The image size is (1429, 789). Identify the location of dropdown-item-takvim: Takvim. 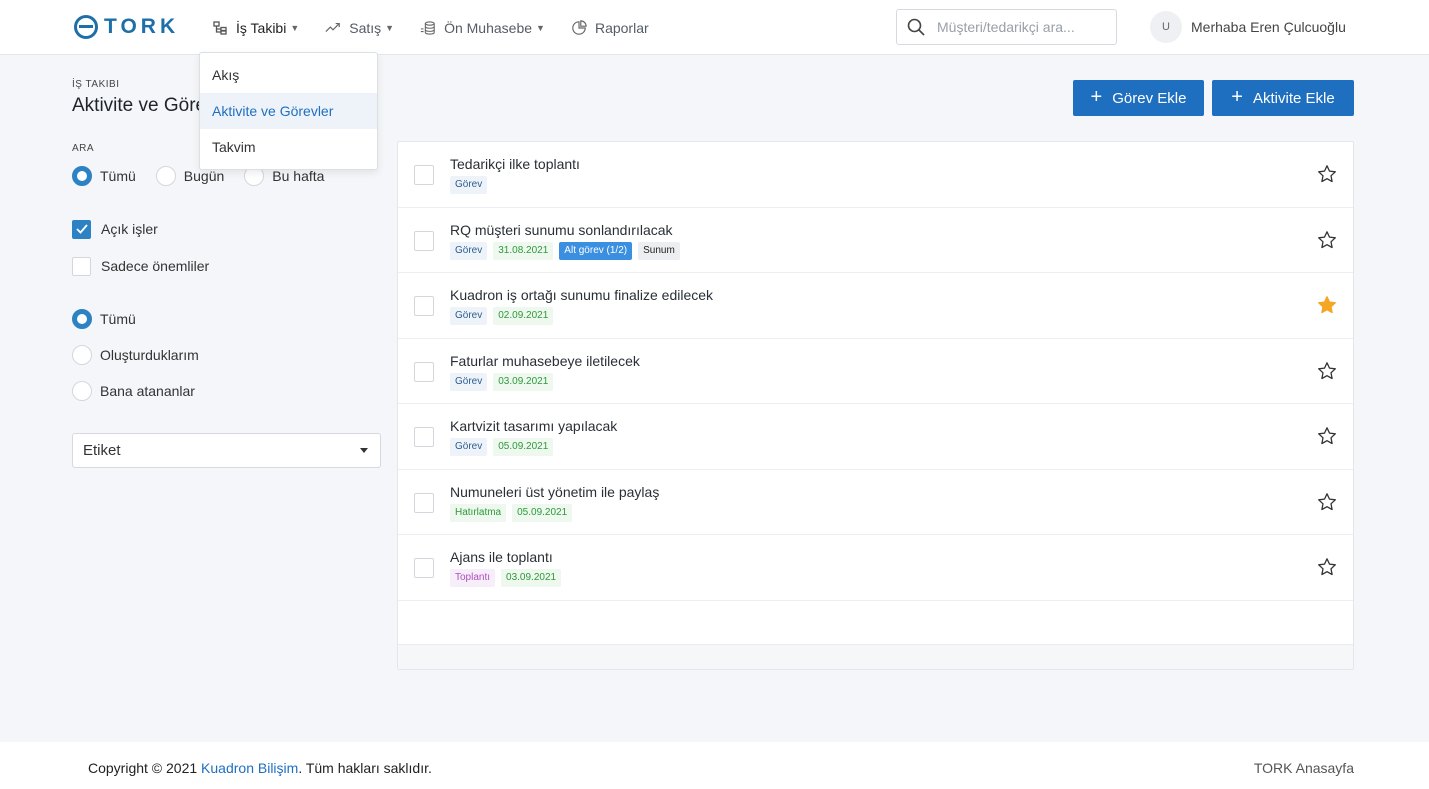
(288, 147).